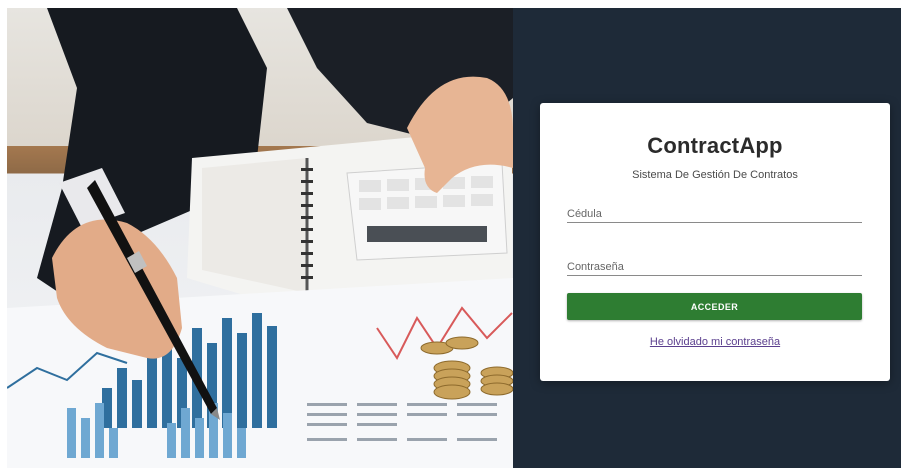 The image size is (901, 468). Describe the element at coordinates (715, 145) in the screenshot. I see `app-title: ContractApp` at that location.